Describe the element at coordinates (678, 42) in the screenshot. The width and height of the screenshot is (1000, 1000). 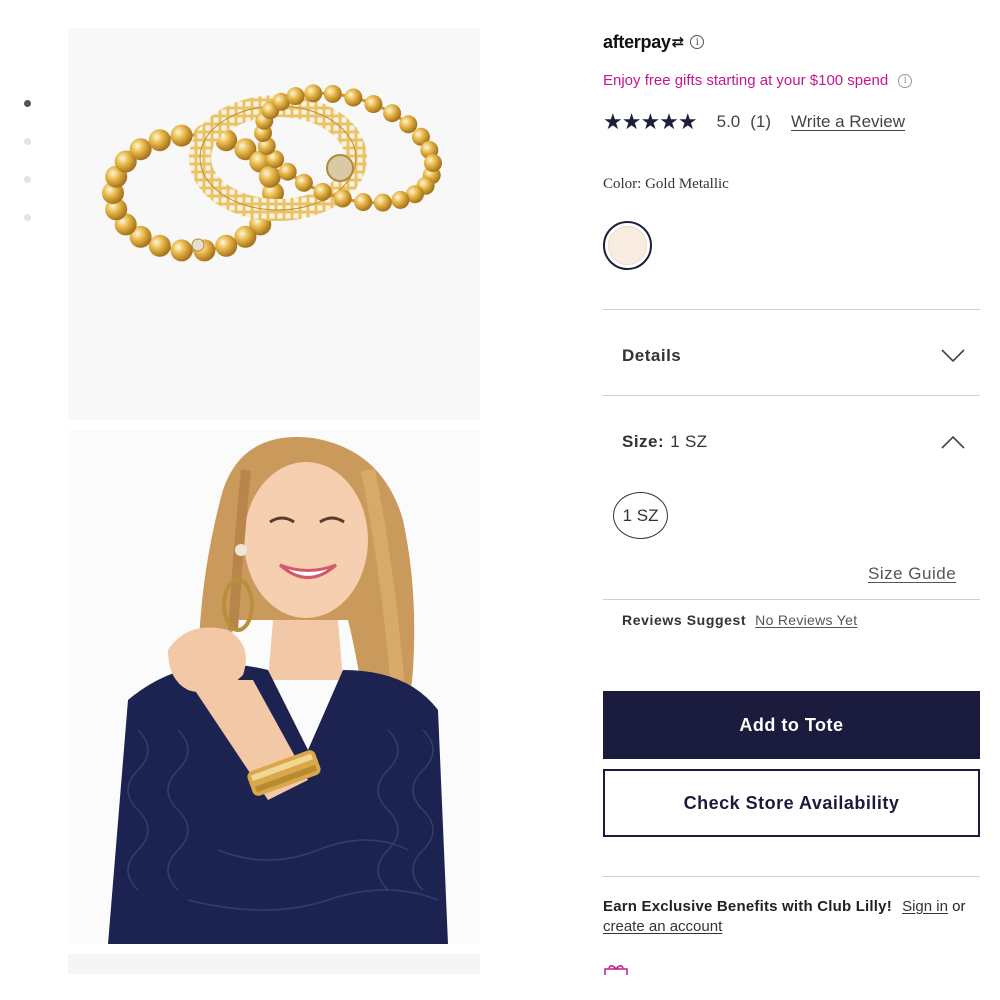
I see `afterpay-logo-icon: ⇄` at that location.